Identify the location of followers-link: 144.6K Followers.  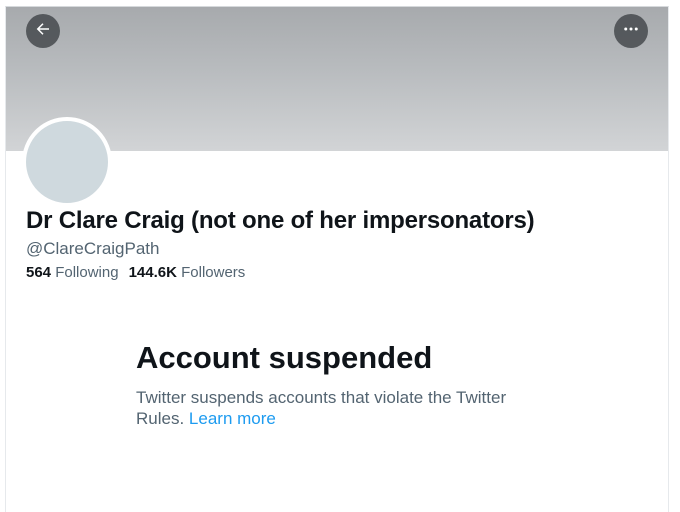
(187, 272).